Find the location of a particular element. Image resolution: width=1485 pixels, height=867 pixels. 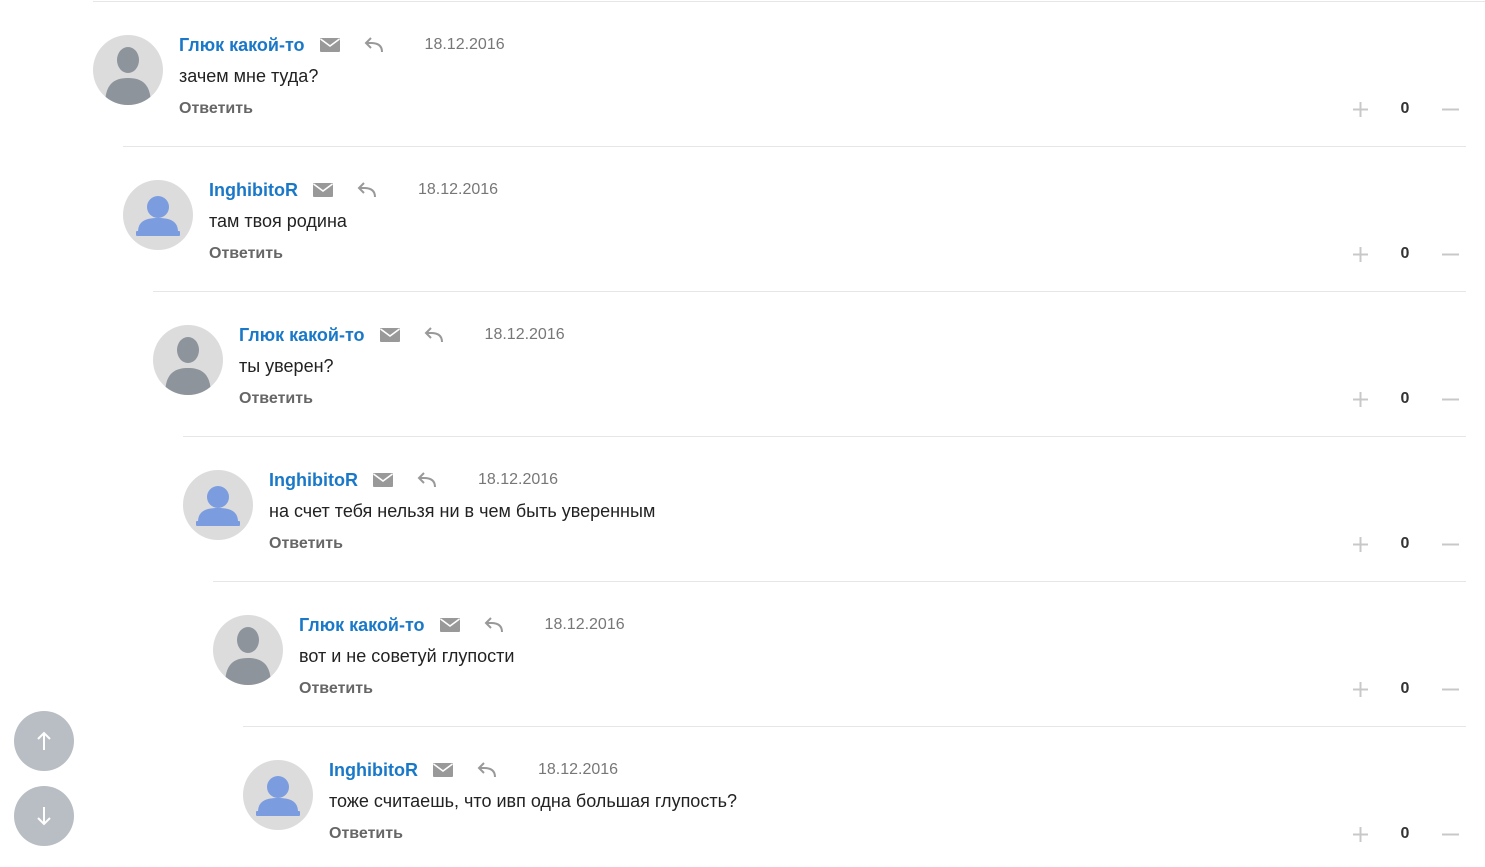

comment-text: ты уверен? is located at coordinates (286, 366).